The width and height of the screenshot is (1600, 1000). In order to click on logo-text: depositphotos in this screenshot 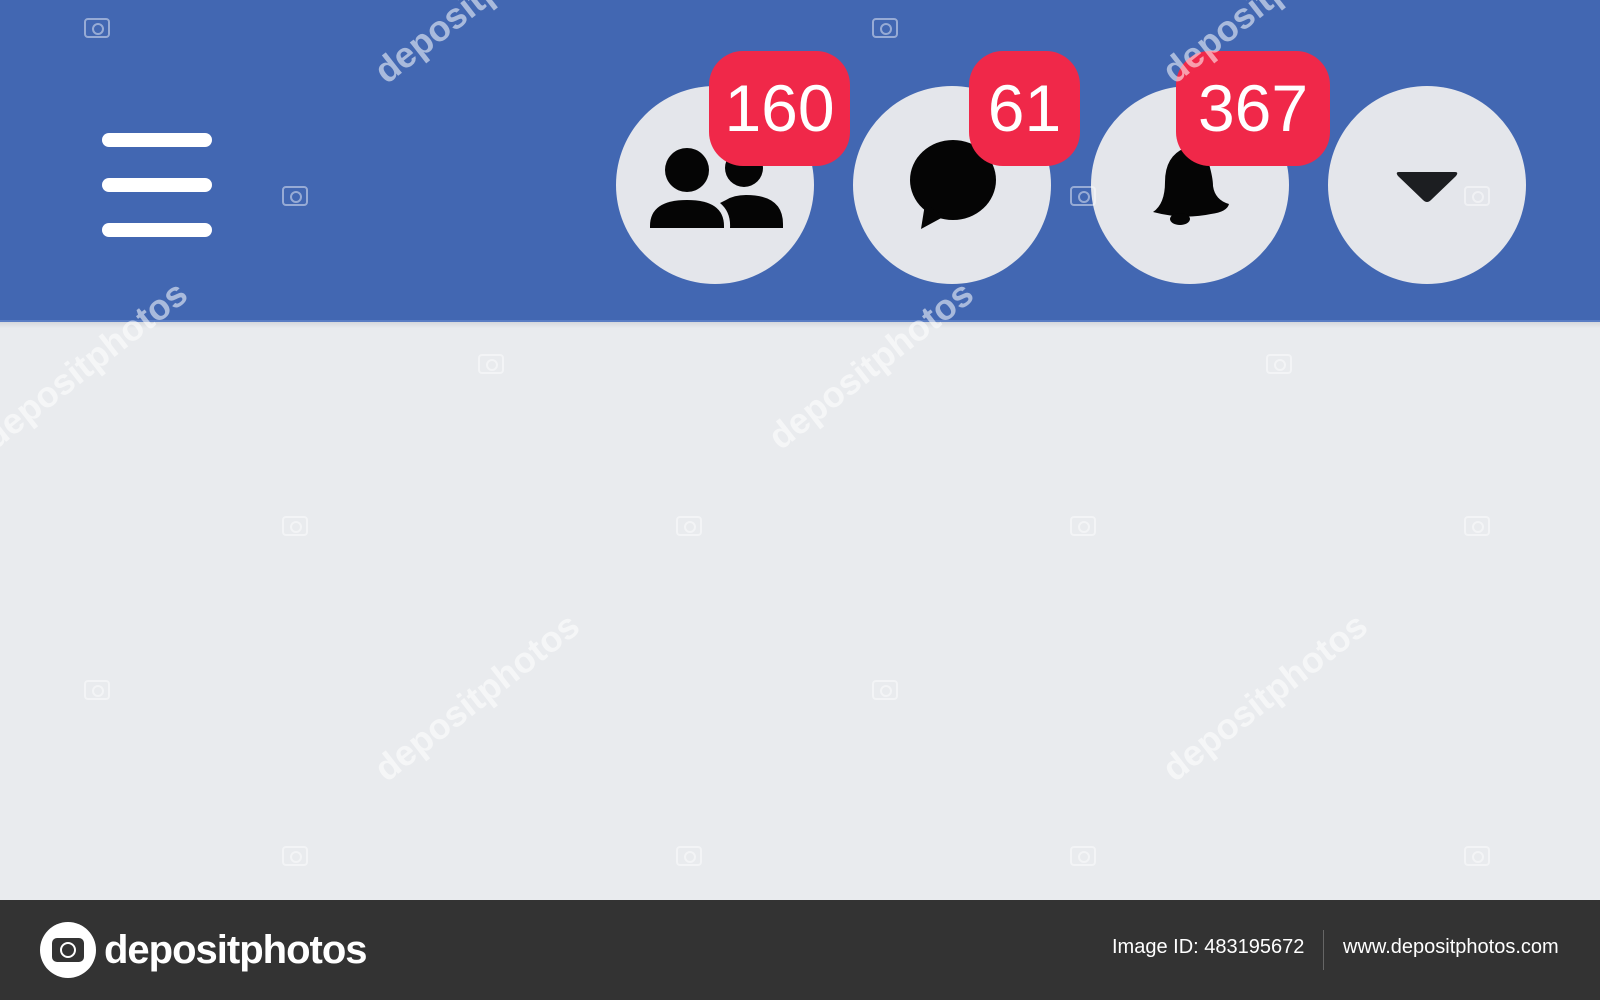, I will do `click(236, 949)`.